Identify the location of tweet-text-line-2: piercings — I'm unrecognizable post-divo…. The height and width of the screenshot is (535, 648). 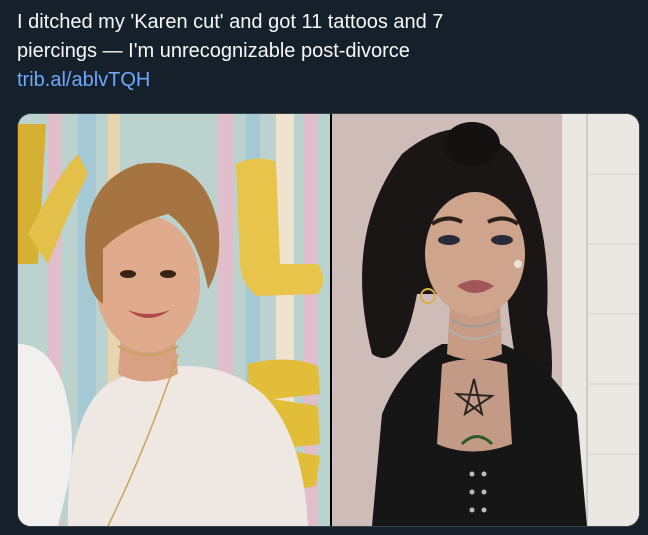
(213, 51).